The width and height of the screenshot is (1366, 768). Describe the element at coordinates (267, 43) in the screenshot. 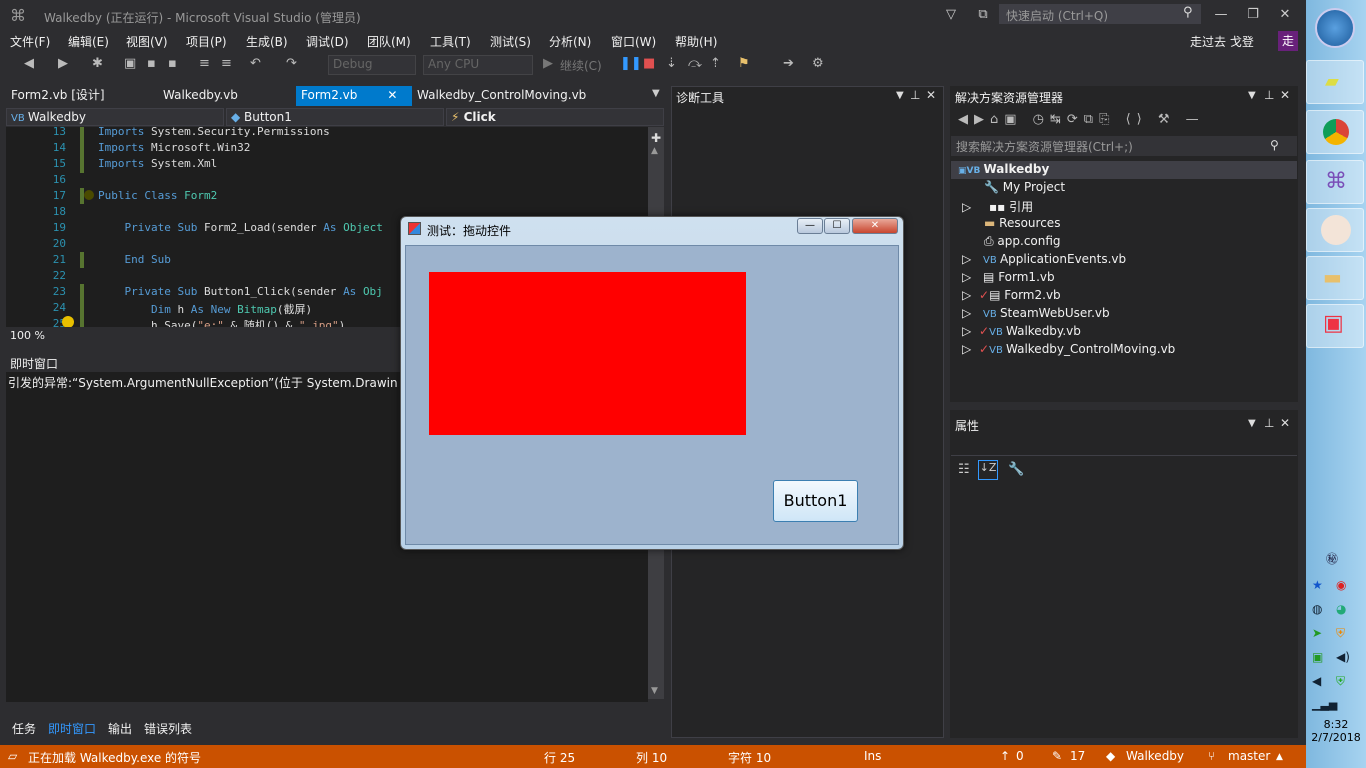

I see `menu-build: 生成(B)` at that location.